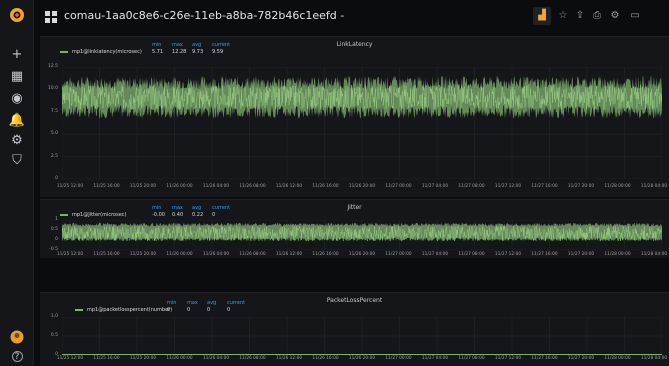 This screenshot has height=366, width=669. I want to click on star-icon: ☆, so click(563, 16).